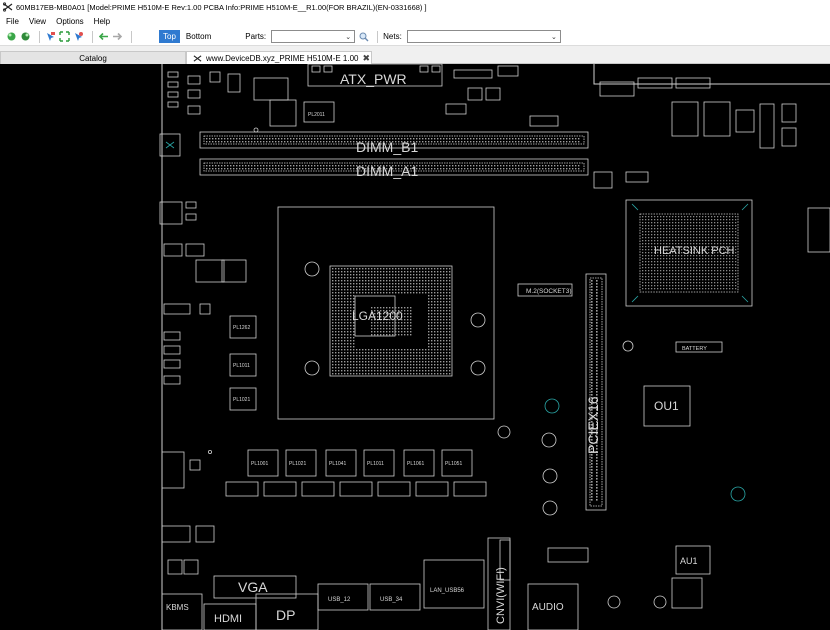 The width and height of the screenshot is (830, 630). What do you see at coordinates (339, 600) in the screenshot?
I see `usb12-label: USB_12` at bounding box center [339, 600].